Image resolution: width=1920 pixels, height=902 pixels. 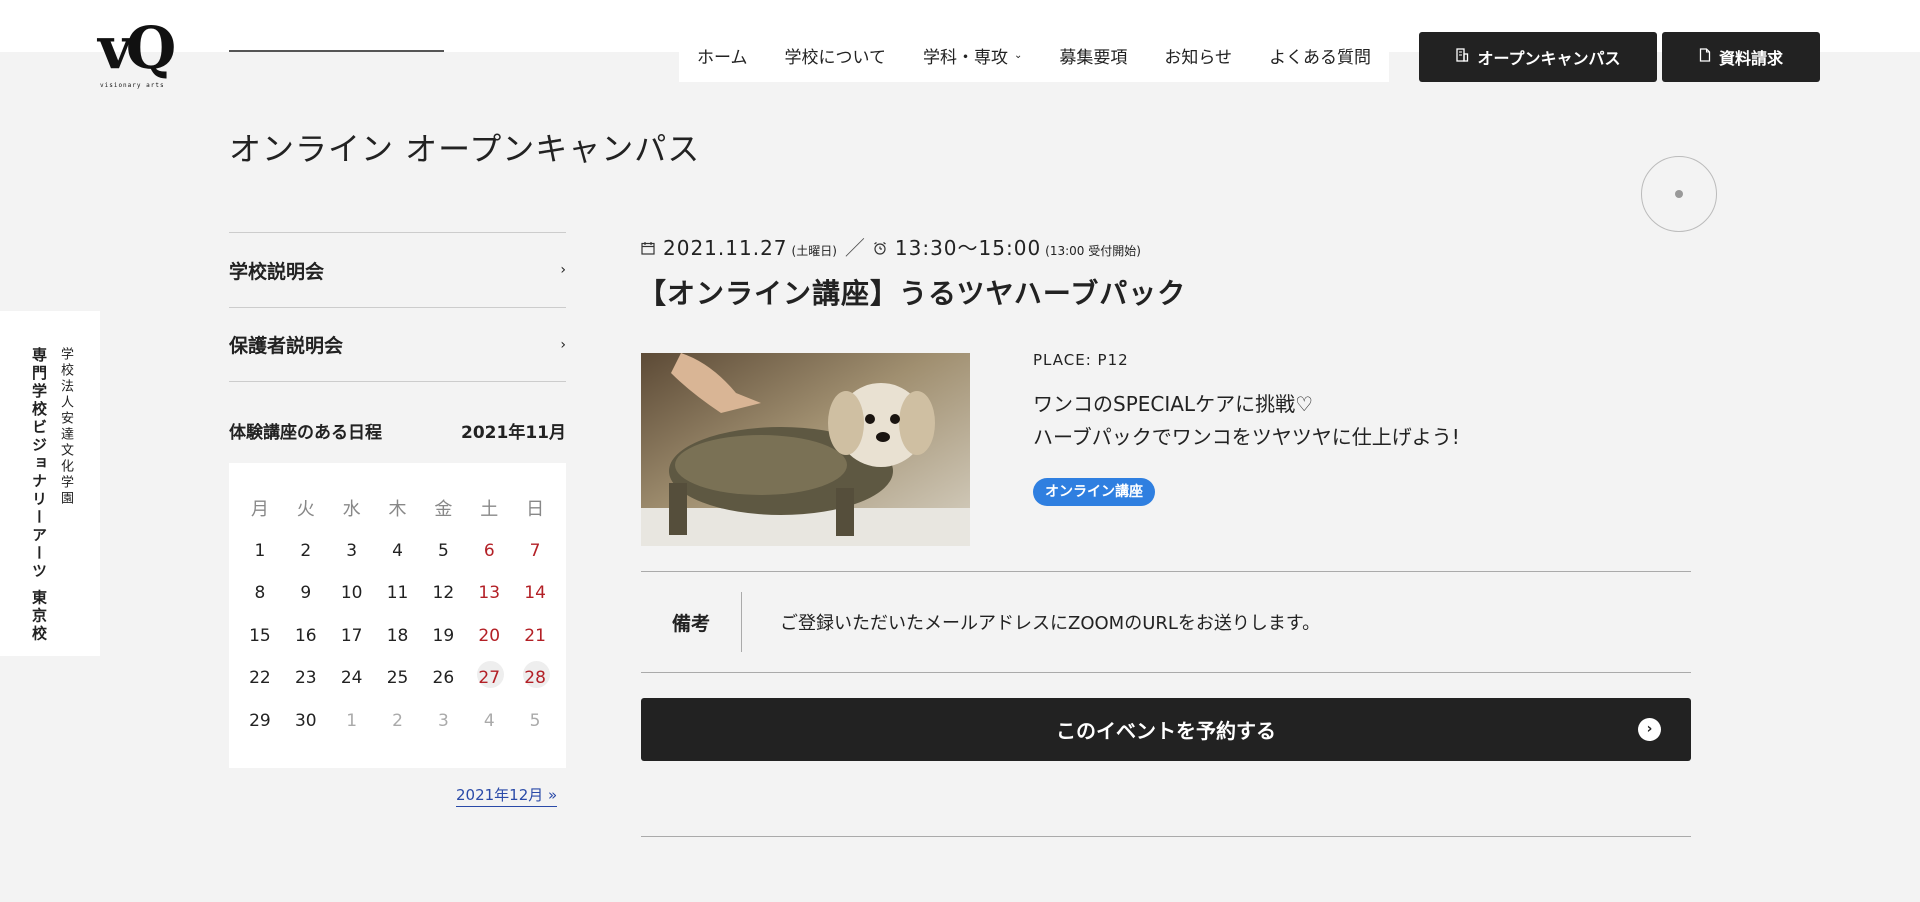 What do you see at coordinates (260, 678) in the screenshot?
I see `calendar-day: 22` at bounding box center [260, 678].